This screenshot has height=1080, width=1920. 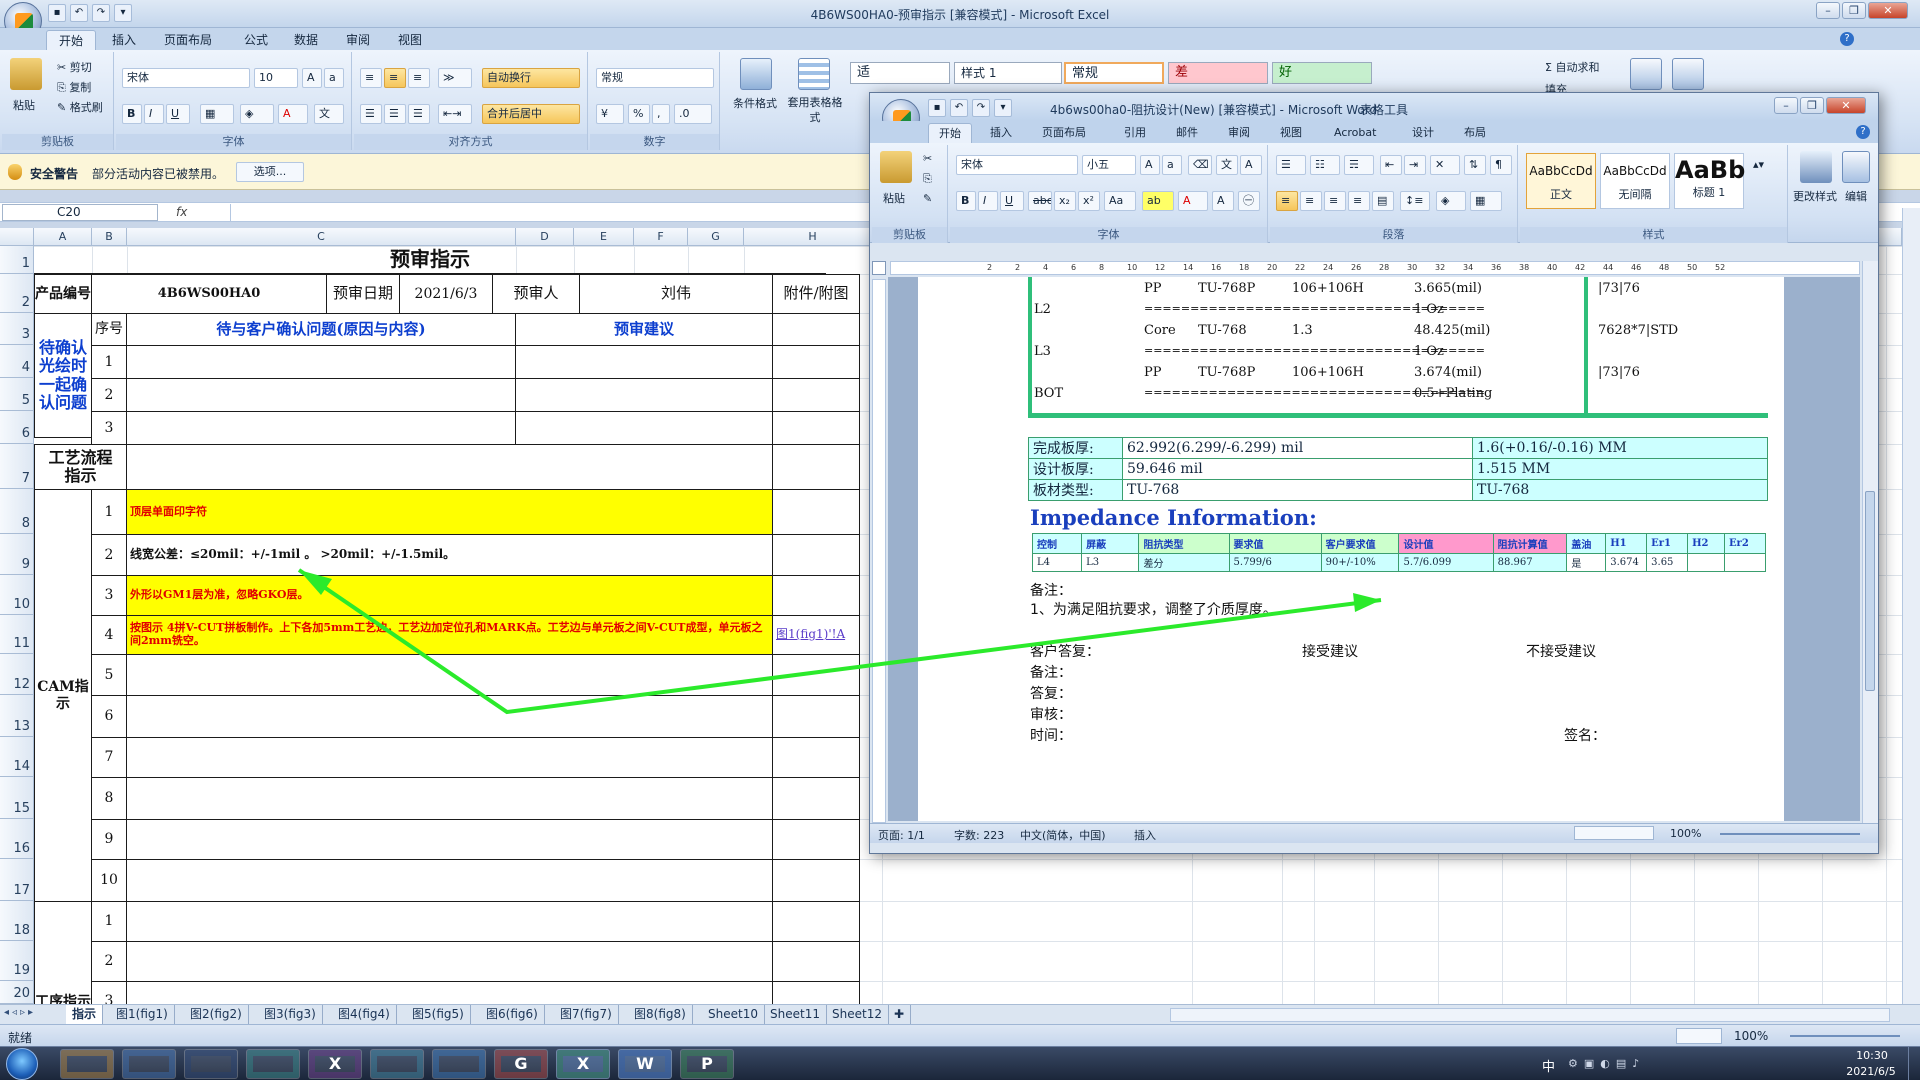 What do you see at coordinates (395, 78) in the screenshot?
I see `align-middle-icon: ≡` at bounding box center [395, 78].